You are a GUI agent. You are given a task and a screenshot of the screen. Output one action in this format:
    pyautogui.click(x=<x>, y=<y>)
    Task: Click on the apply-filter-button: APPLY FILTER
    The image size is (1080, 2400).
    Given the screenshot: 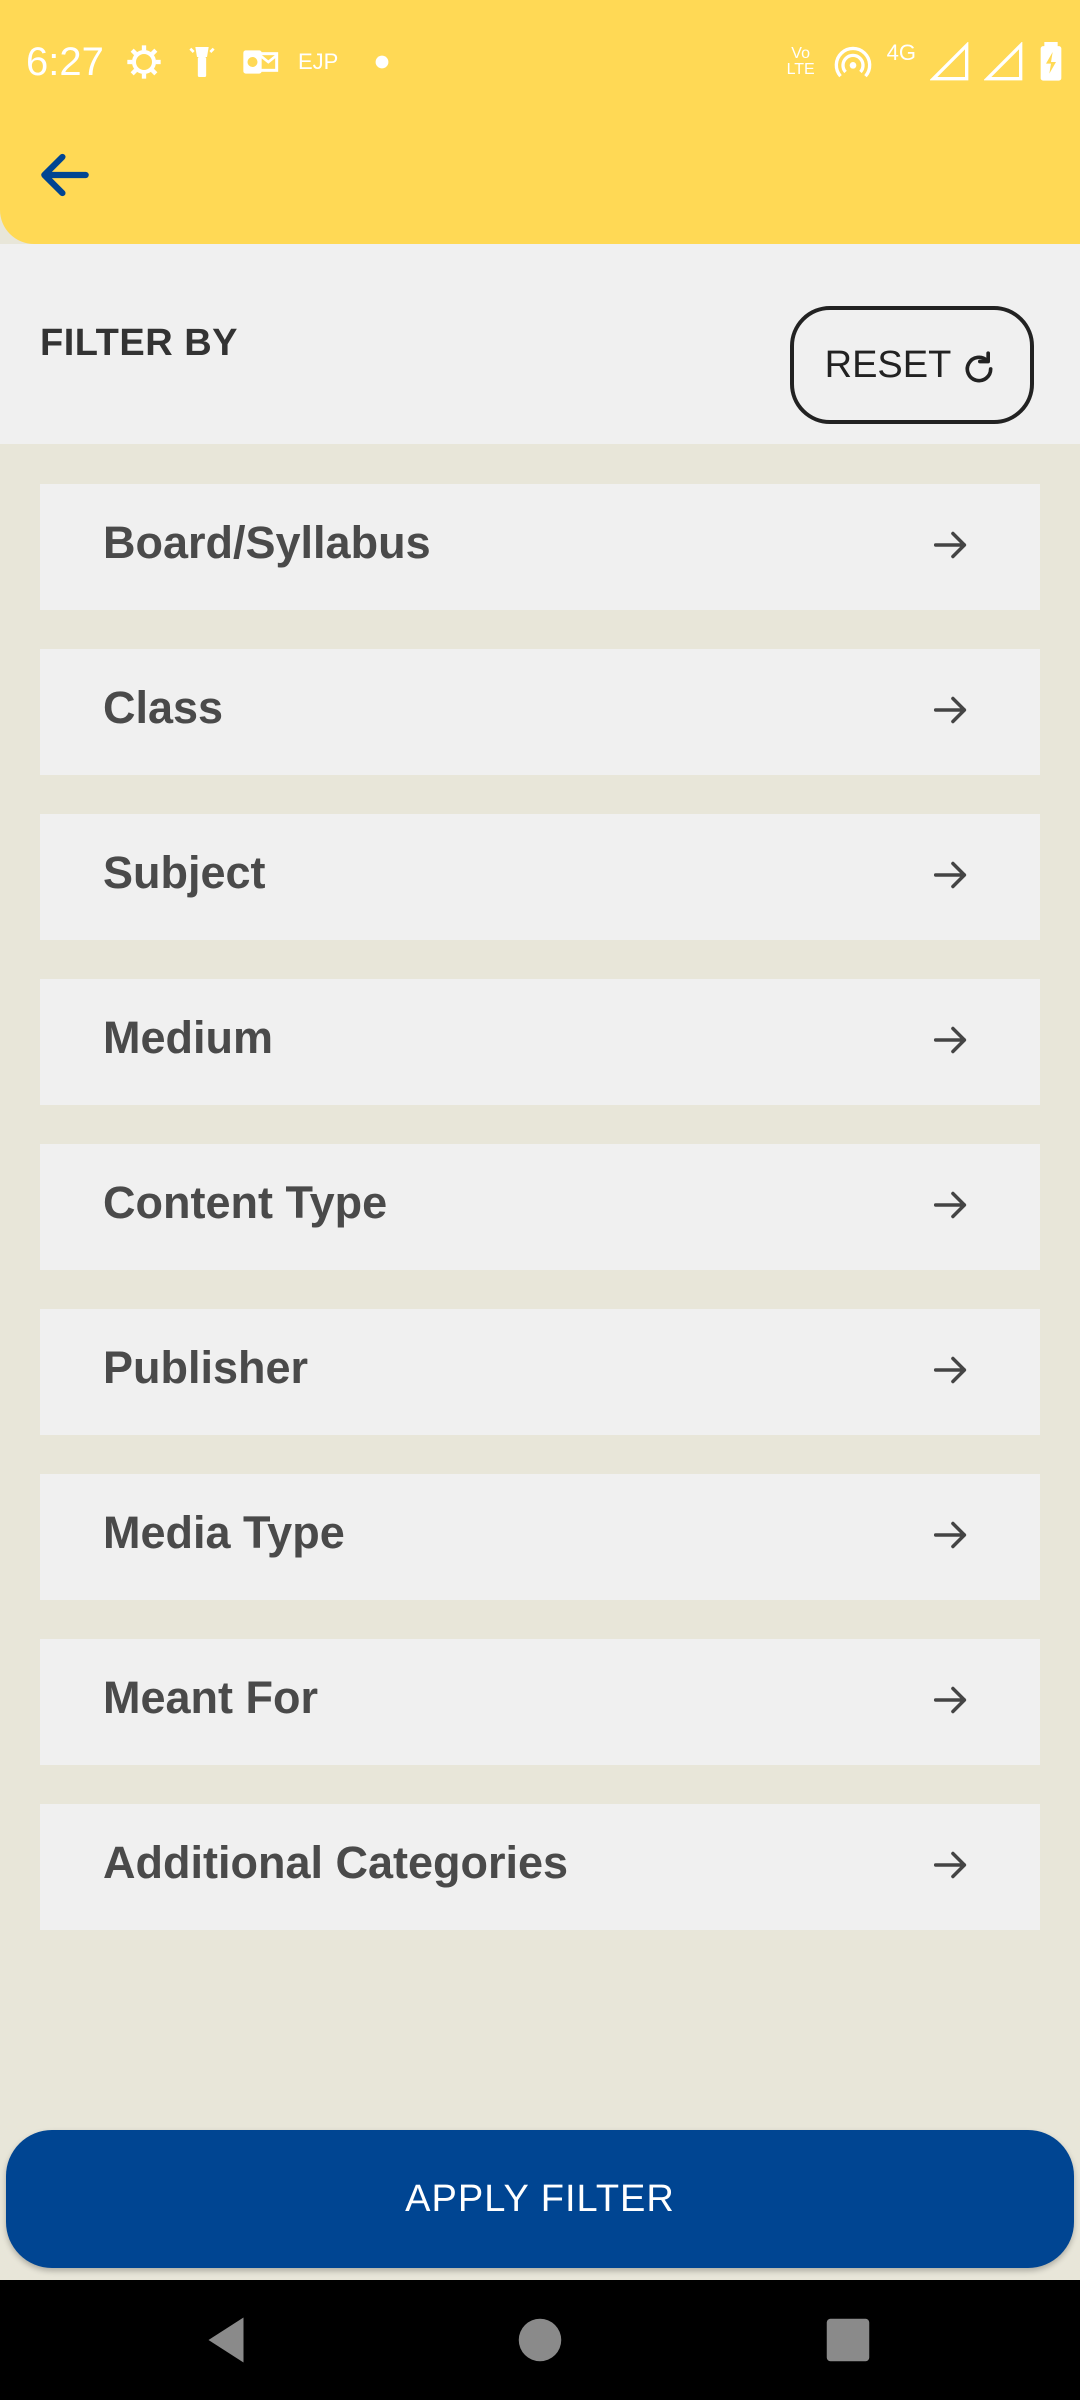 What is the action you would take?
    pyautogui.click(x=540, y=2199)
    